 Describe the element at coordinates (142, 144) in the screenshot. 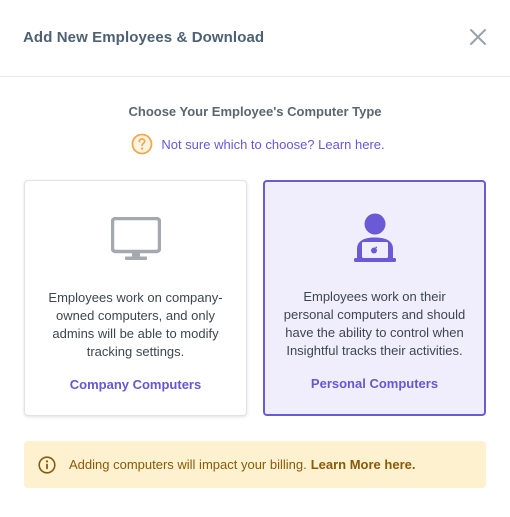

I see `question-circle-icon` at that location.